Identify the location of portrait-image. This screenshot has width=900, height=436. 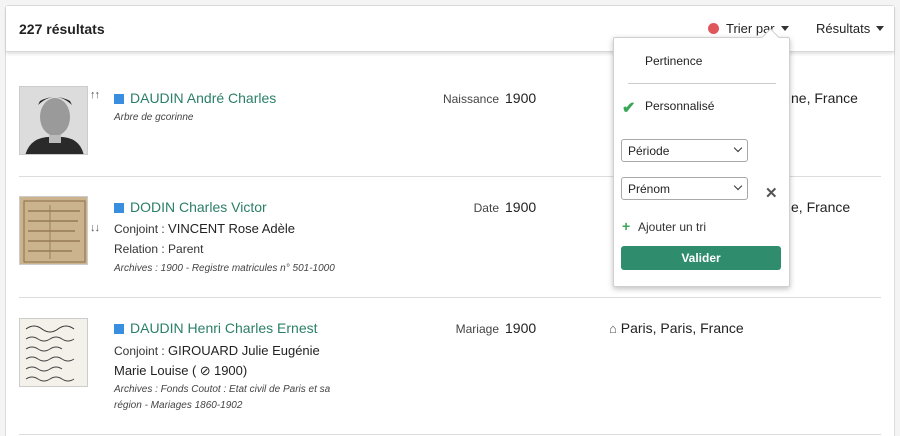
(53, 120).